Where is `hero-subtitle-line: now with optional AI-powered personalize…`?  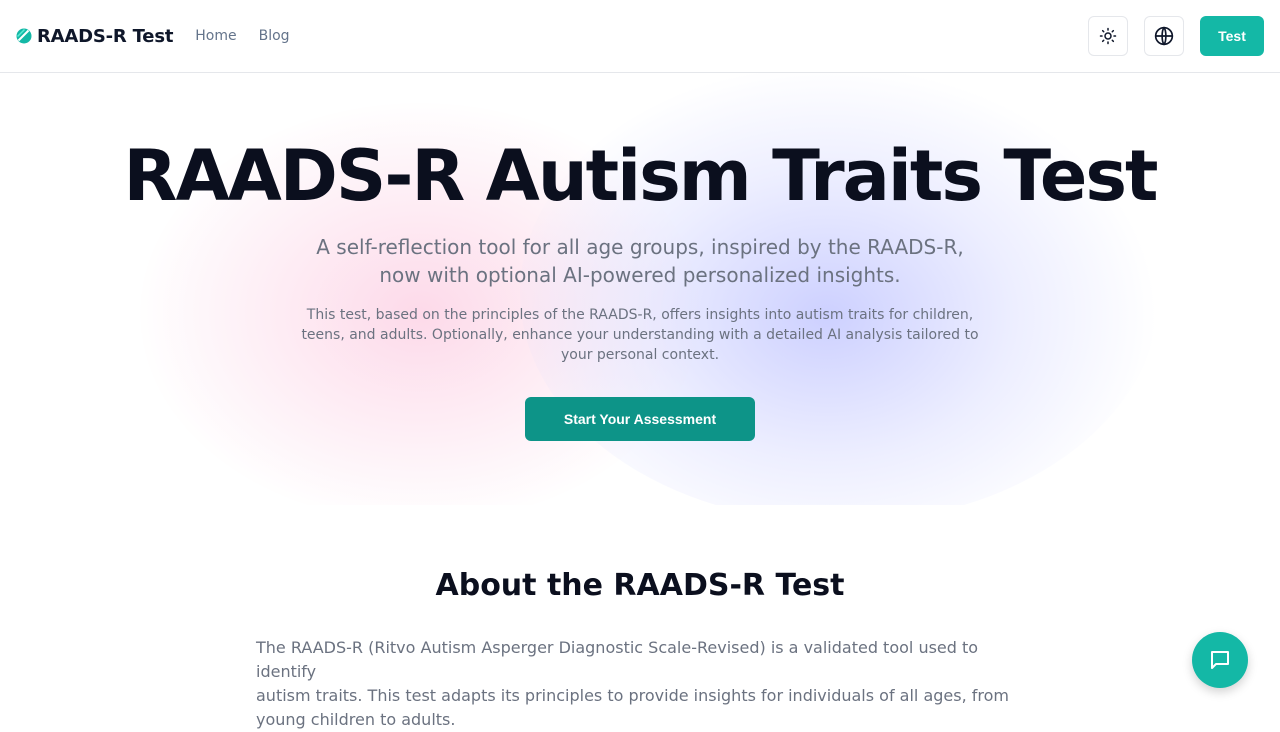 hero-subtitle-line: now with optional AI-powered personalize… is located at coordinates (640, 275).